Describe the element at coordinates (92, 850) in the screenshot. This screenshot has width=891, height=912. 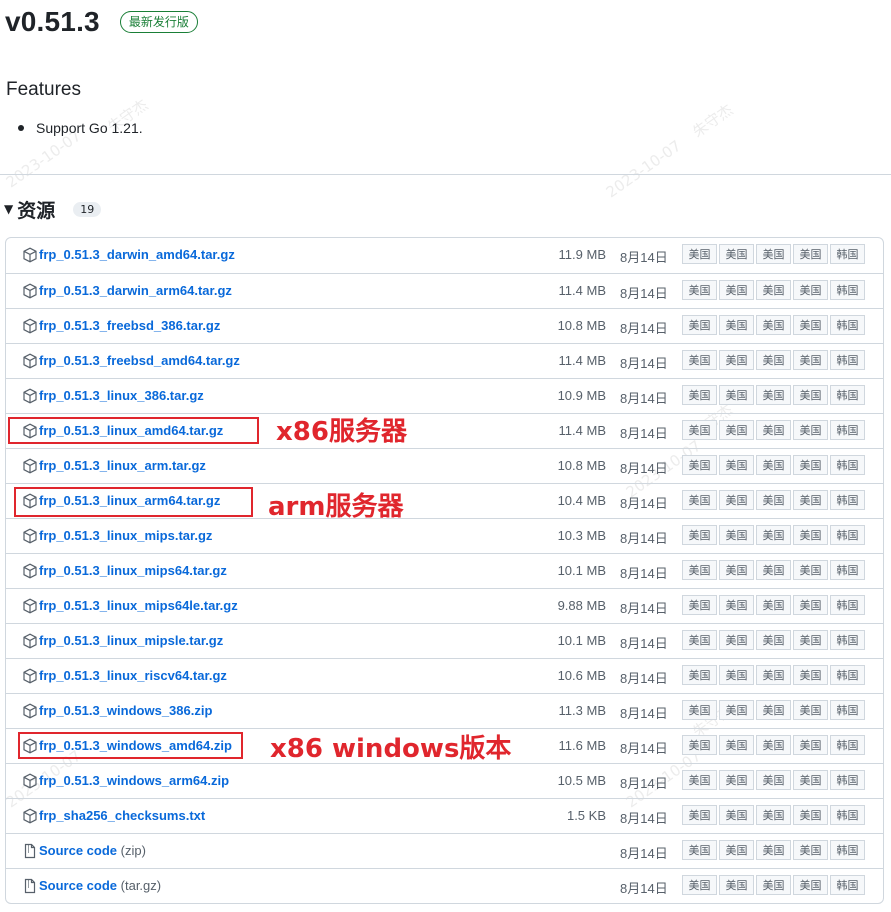
I see `asset-download-link: Source code (zip)` at that location.